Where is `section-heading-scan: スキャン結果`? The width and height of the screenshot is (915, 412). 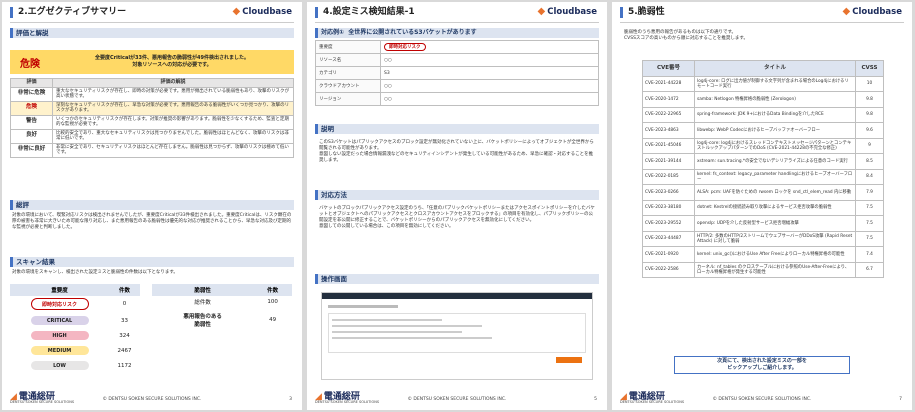
section-heading-scan: スキャン結果 is located at coordinates (152, 262).